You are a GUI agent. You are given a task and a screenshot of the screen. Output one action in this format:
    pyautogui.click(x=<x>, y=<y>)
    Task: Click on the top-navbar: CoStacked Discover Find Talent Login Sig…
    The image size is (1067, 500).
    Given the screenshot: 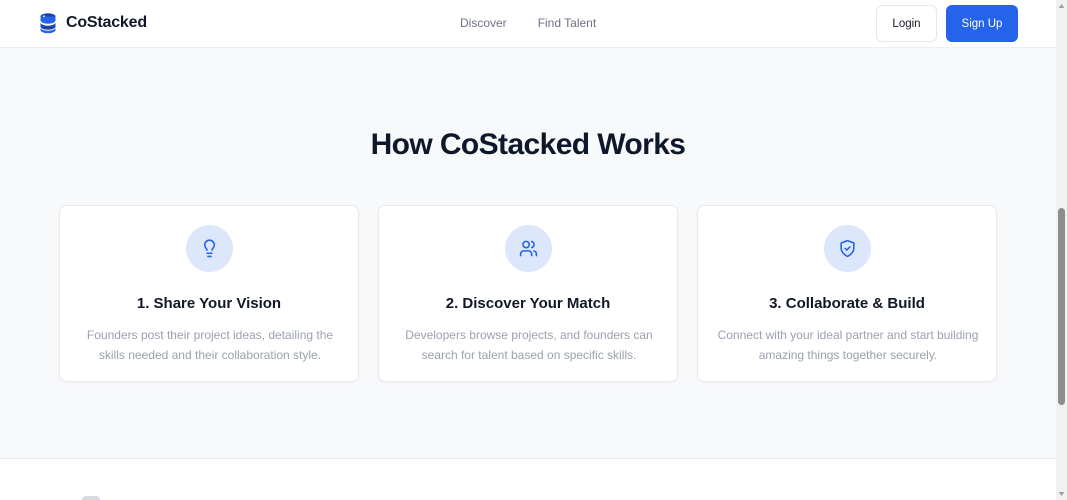 What is the action you would take?
    pyautogui.click(x=528, y=24)
    